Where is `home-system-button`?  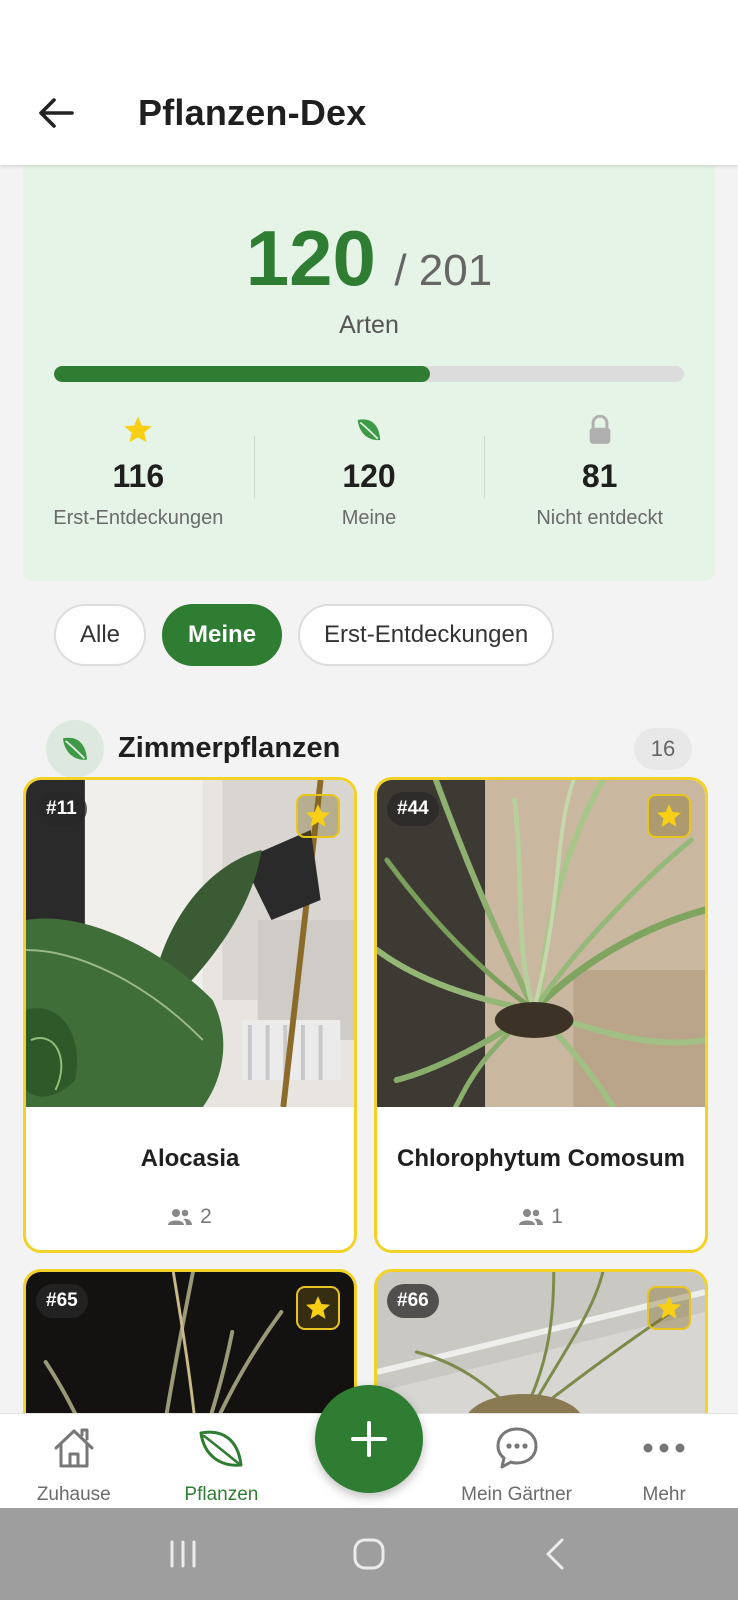
home-system-button is located at coordinates (369, 1554).